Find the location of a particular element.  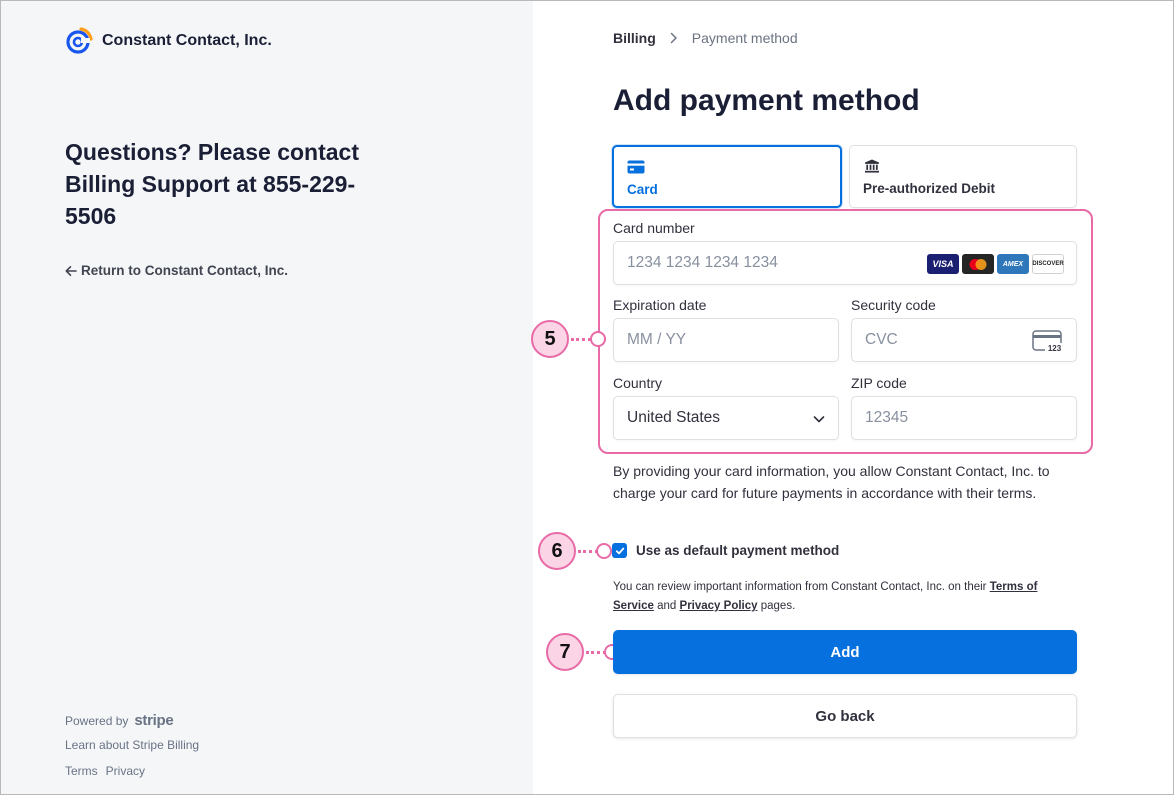

security-code-input: CVC 123 is located at coordinates (964, 340).